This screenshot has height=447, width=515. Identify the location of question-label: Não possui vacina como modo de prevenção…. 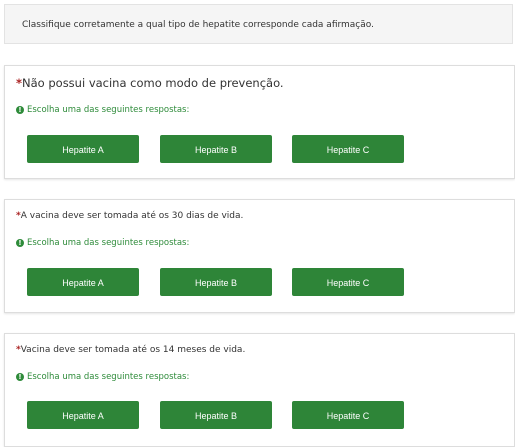
(153, 83).